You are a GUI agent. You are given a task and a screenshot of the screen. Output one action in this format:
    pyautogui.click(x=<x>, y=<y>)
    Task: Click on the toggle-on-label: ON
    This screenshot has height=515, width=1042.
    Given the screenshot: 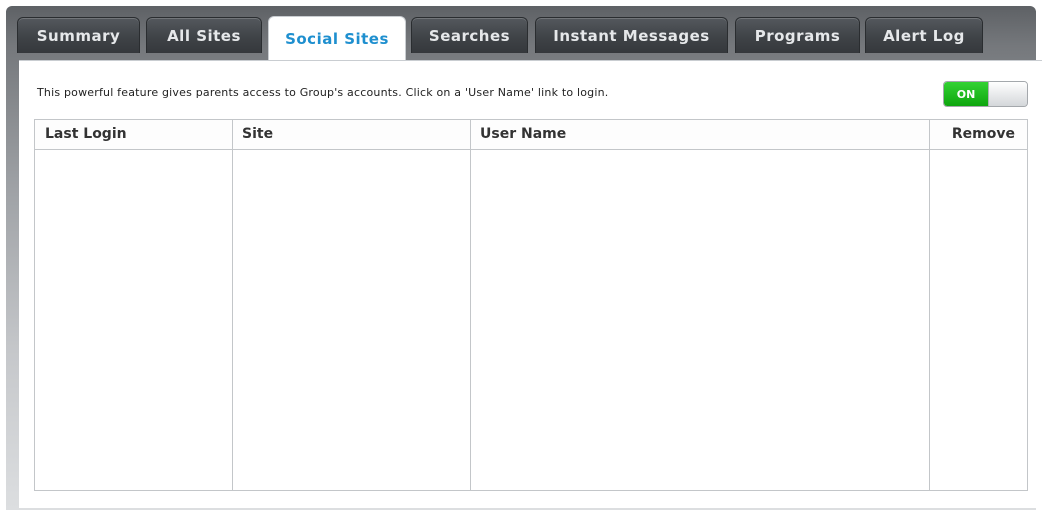 What is the action you would take?
    pyautogui.click(x=966, y=94)
    